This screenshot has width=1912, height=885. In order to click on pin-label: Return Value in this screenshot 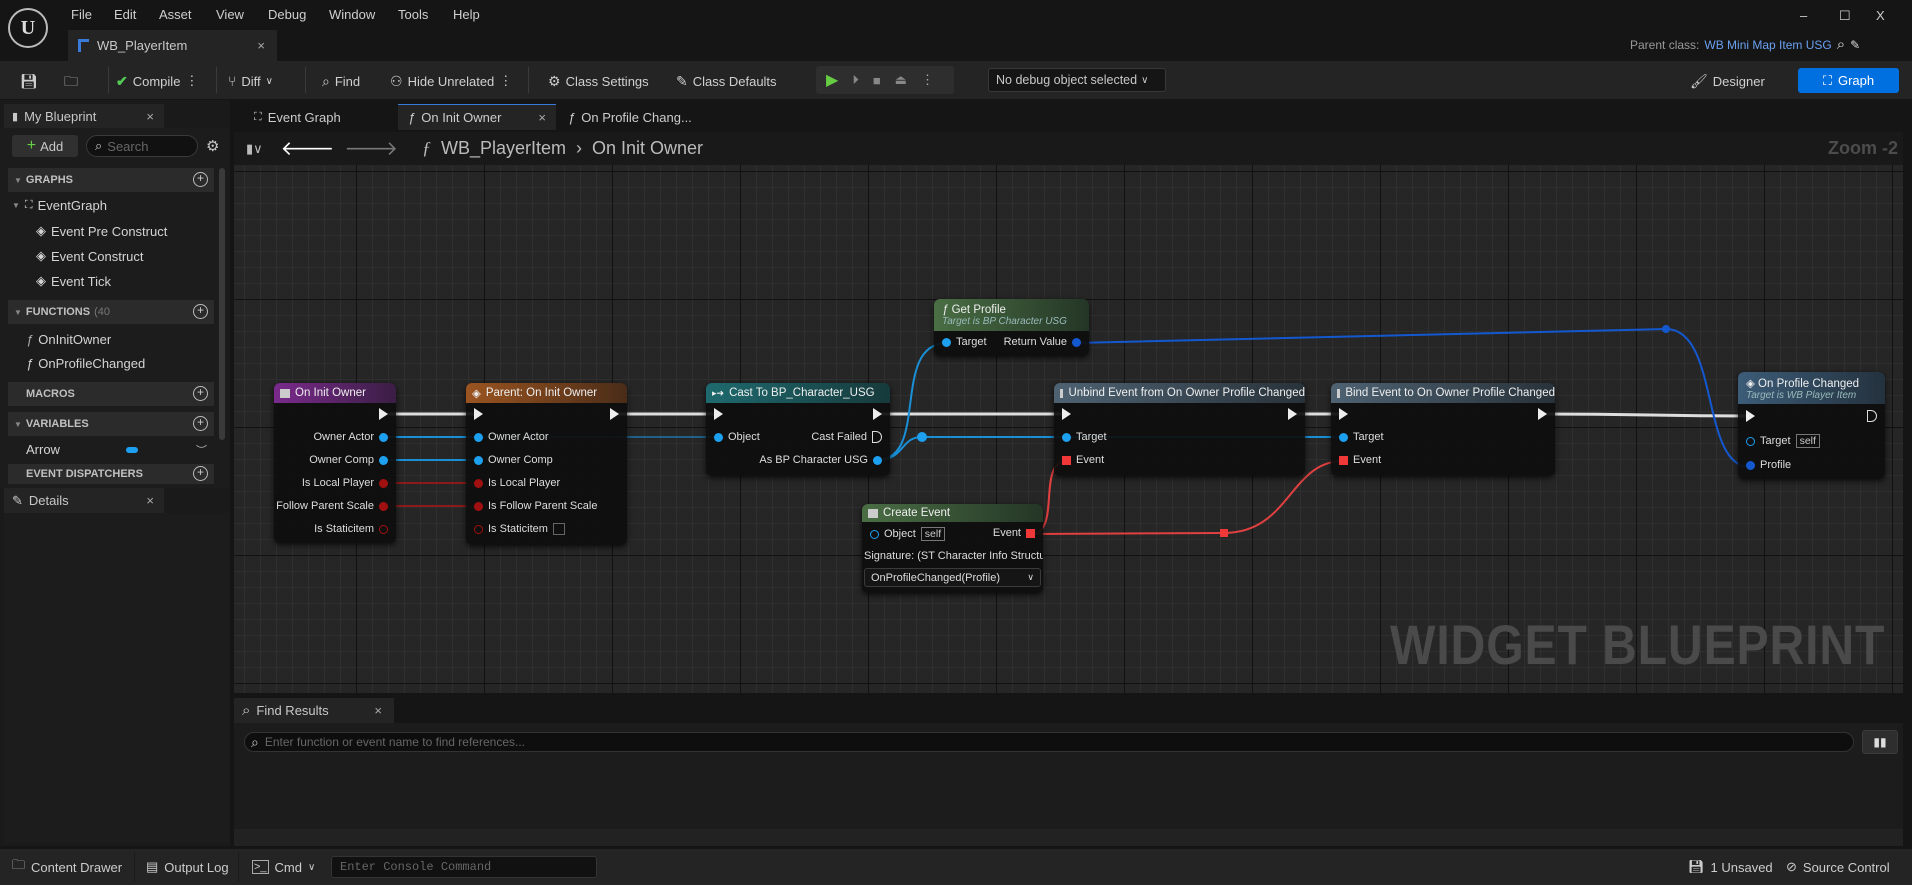, I will do `click(1035, 342)`.